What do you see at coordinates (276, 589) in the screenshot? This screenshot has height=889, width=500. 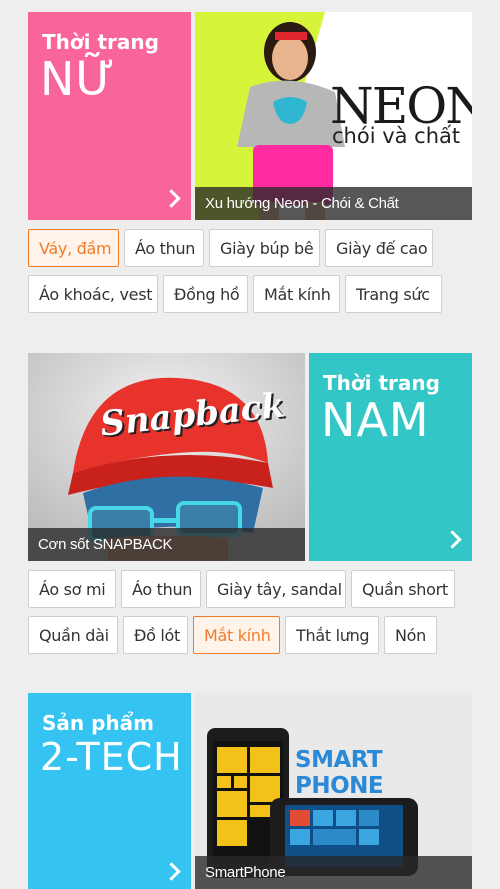 I see `tag-button: Giày tây, sandal` at bounding box center [276, 589].